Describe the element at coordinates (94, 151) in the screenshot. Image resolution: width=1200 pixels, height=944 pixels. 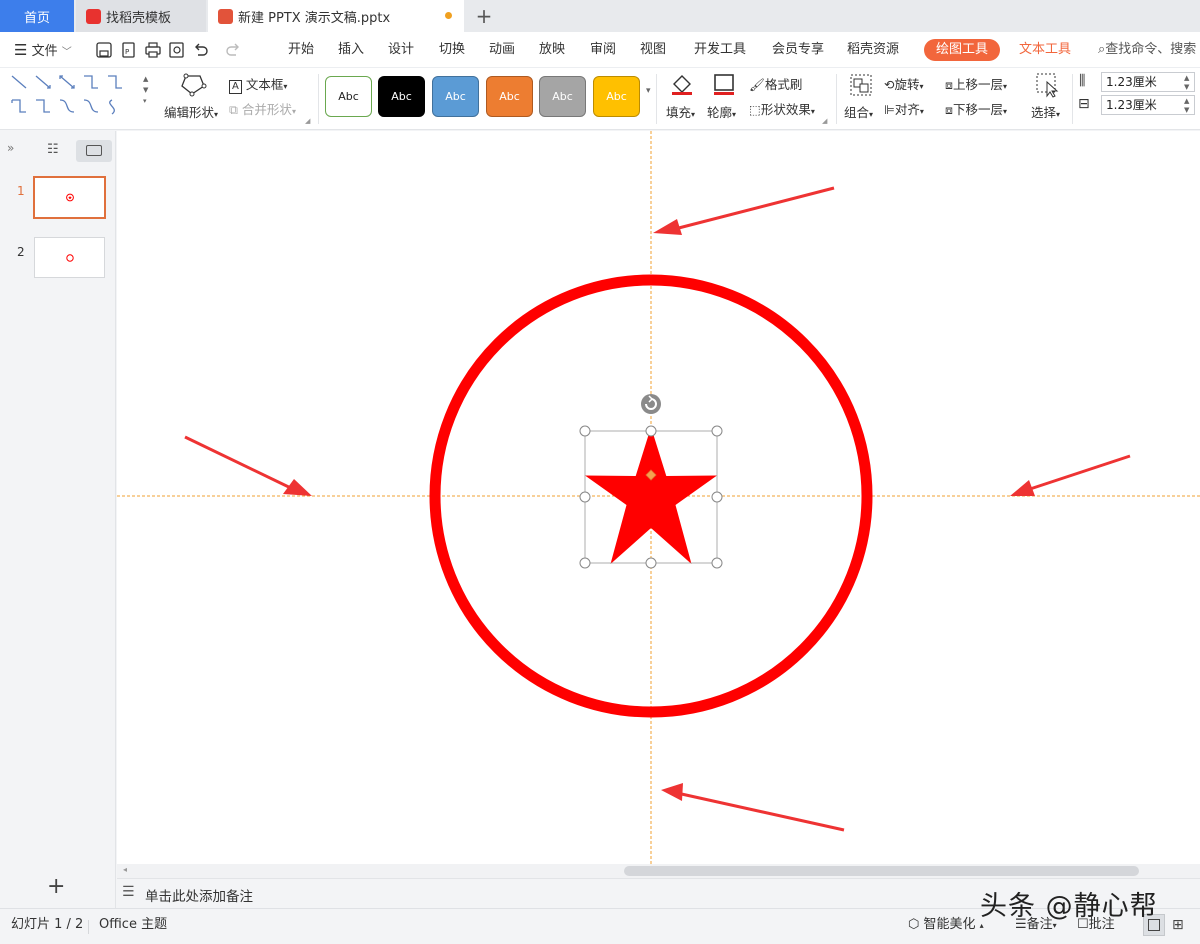
I see `thumbnail-view-tab` at that location.